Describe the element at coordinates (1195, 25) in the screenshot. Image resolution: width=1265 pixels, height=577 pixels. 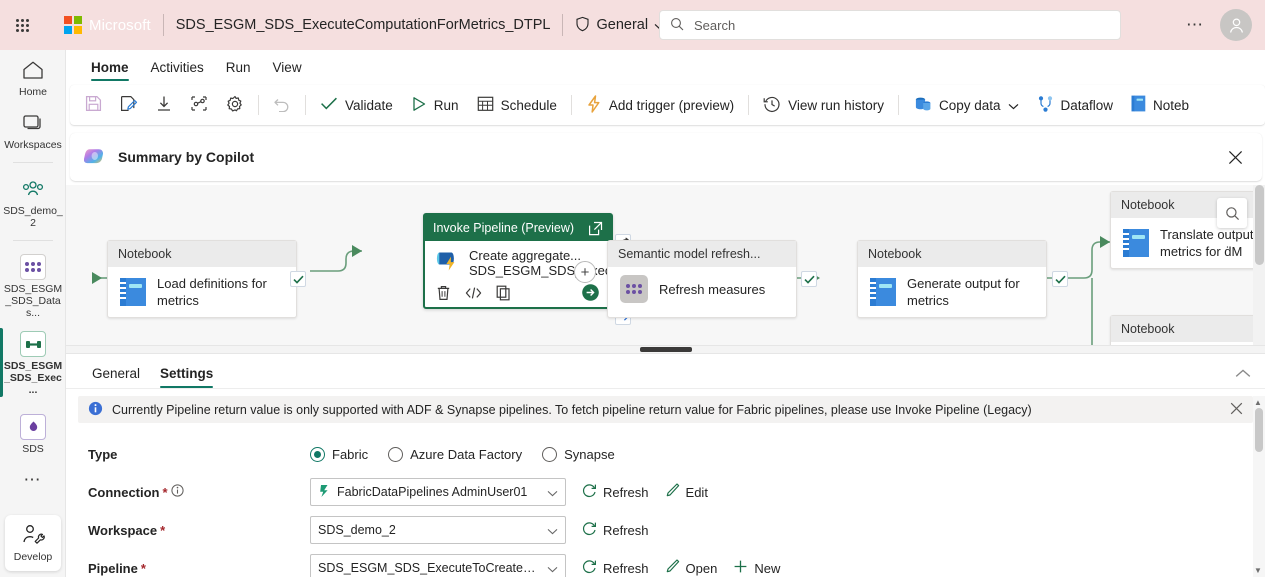
I see `more-horizontal-icon: ⋯` at that location.